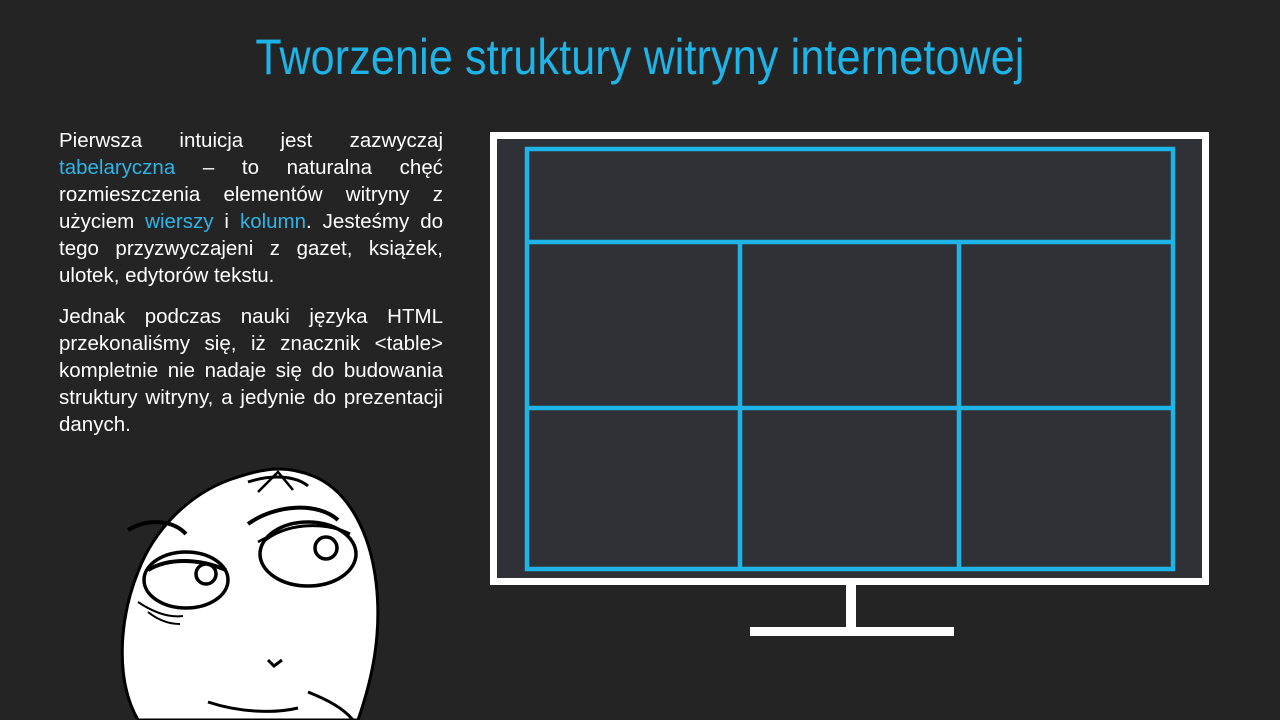 This screenshot has width=1280, height=720. I want to click on intro-text-3: i, so click(226, 221).